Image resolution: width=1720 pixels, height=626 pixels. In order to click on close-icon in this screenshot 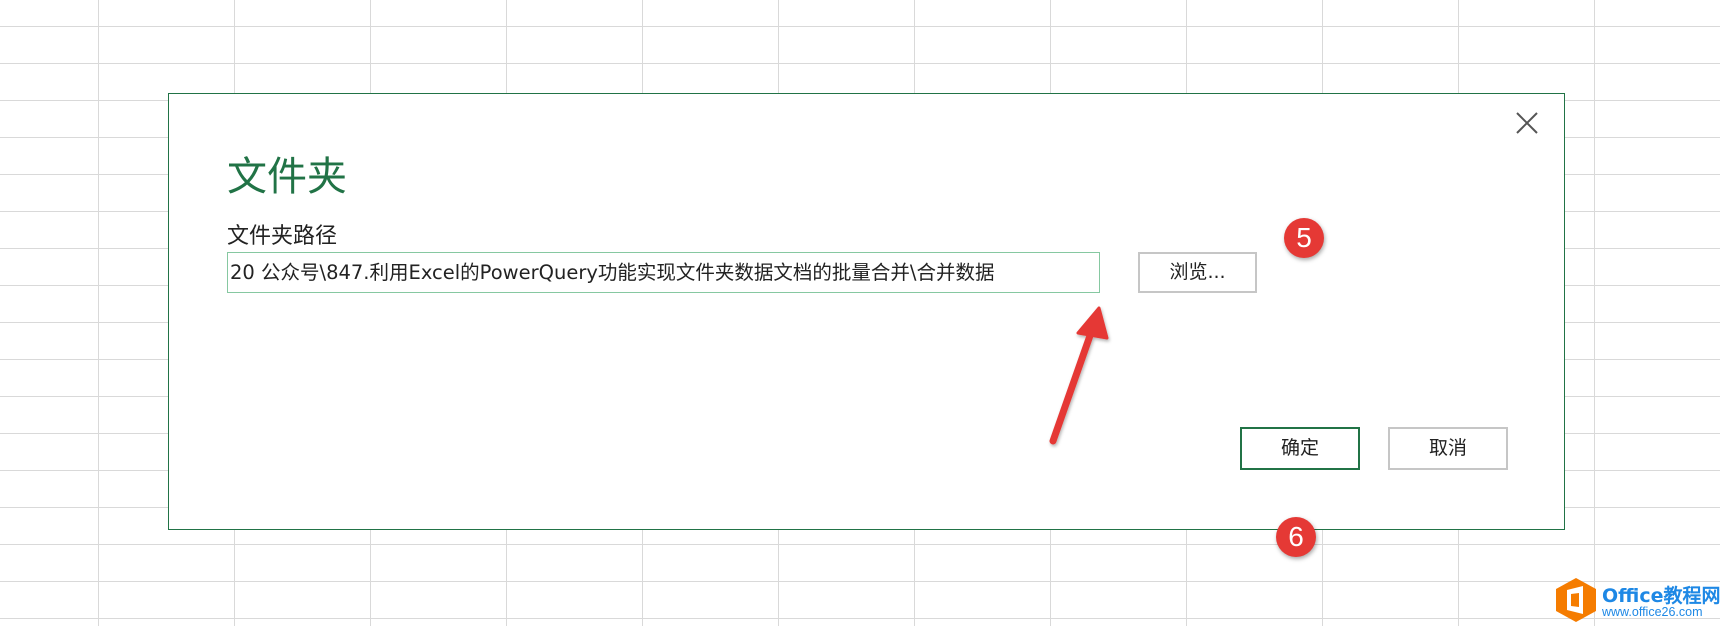, I will do `click(1527, 123)`.